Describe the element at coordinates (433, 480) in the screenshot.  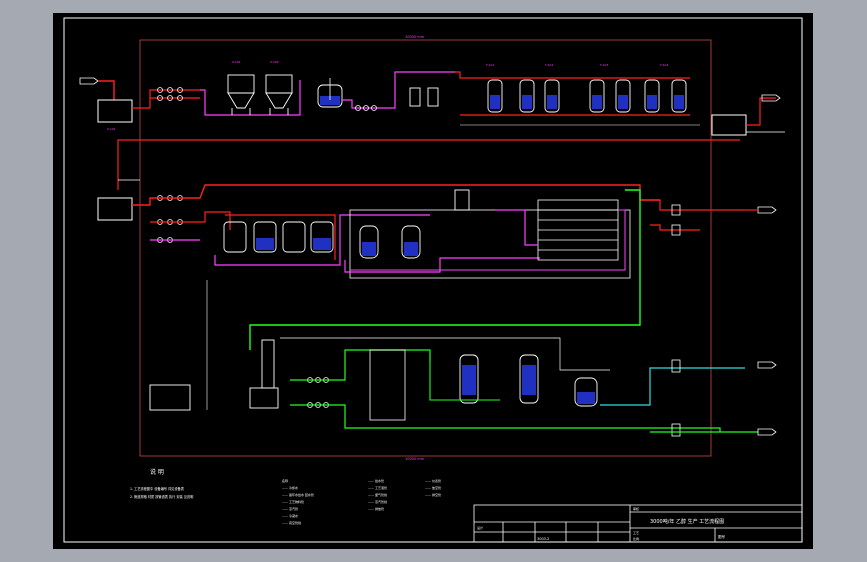
I see `svg-text: —— 仪表管` at that location.